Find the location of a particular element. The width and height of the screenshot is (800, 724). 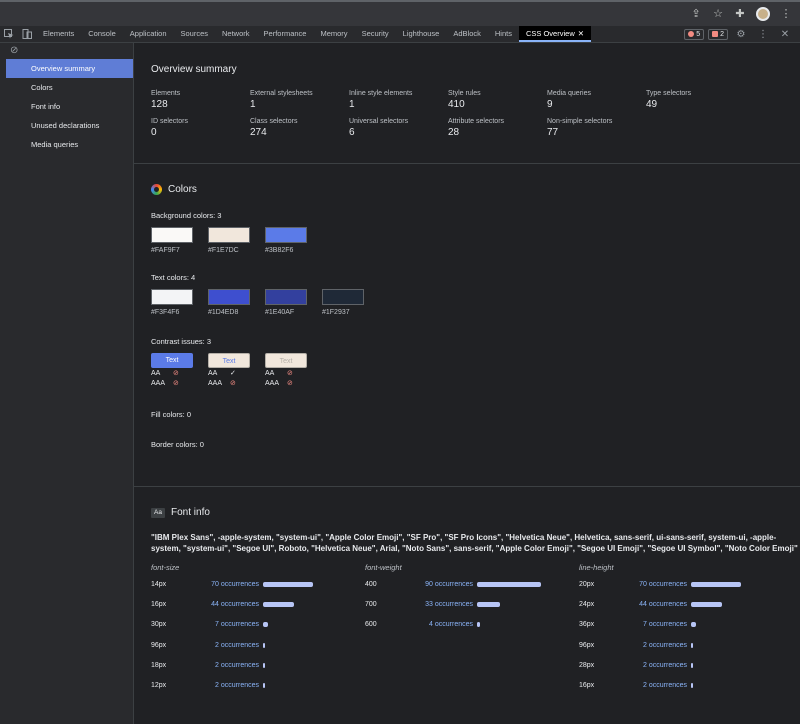

bookmark-star-icon: ☆ is located at coordinates (718, 14).